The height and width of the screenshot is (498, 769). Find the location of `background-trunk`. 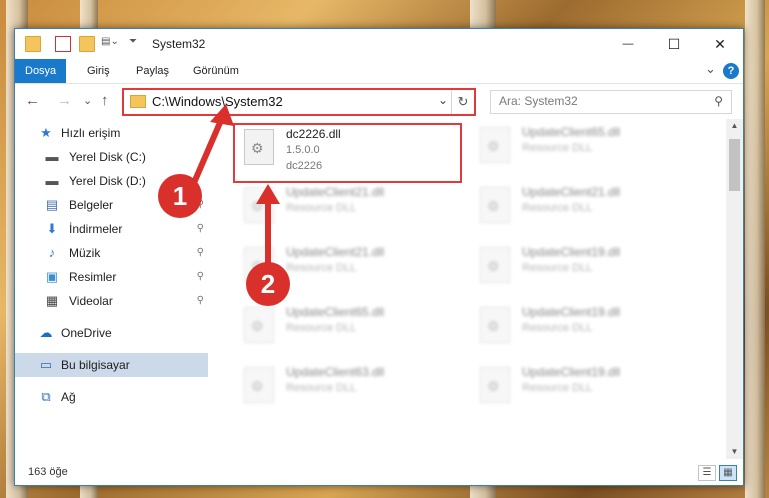

background-trunk is located at coordinates (755, 249).